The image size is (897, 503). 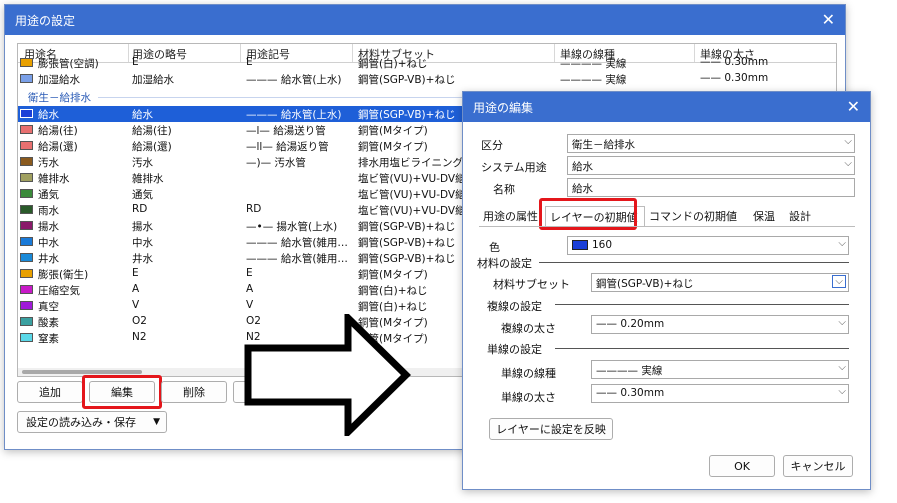 I want to click on name-label: 名称, so click(x=504, y=189).